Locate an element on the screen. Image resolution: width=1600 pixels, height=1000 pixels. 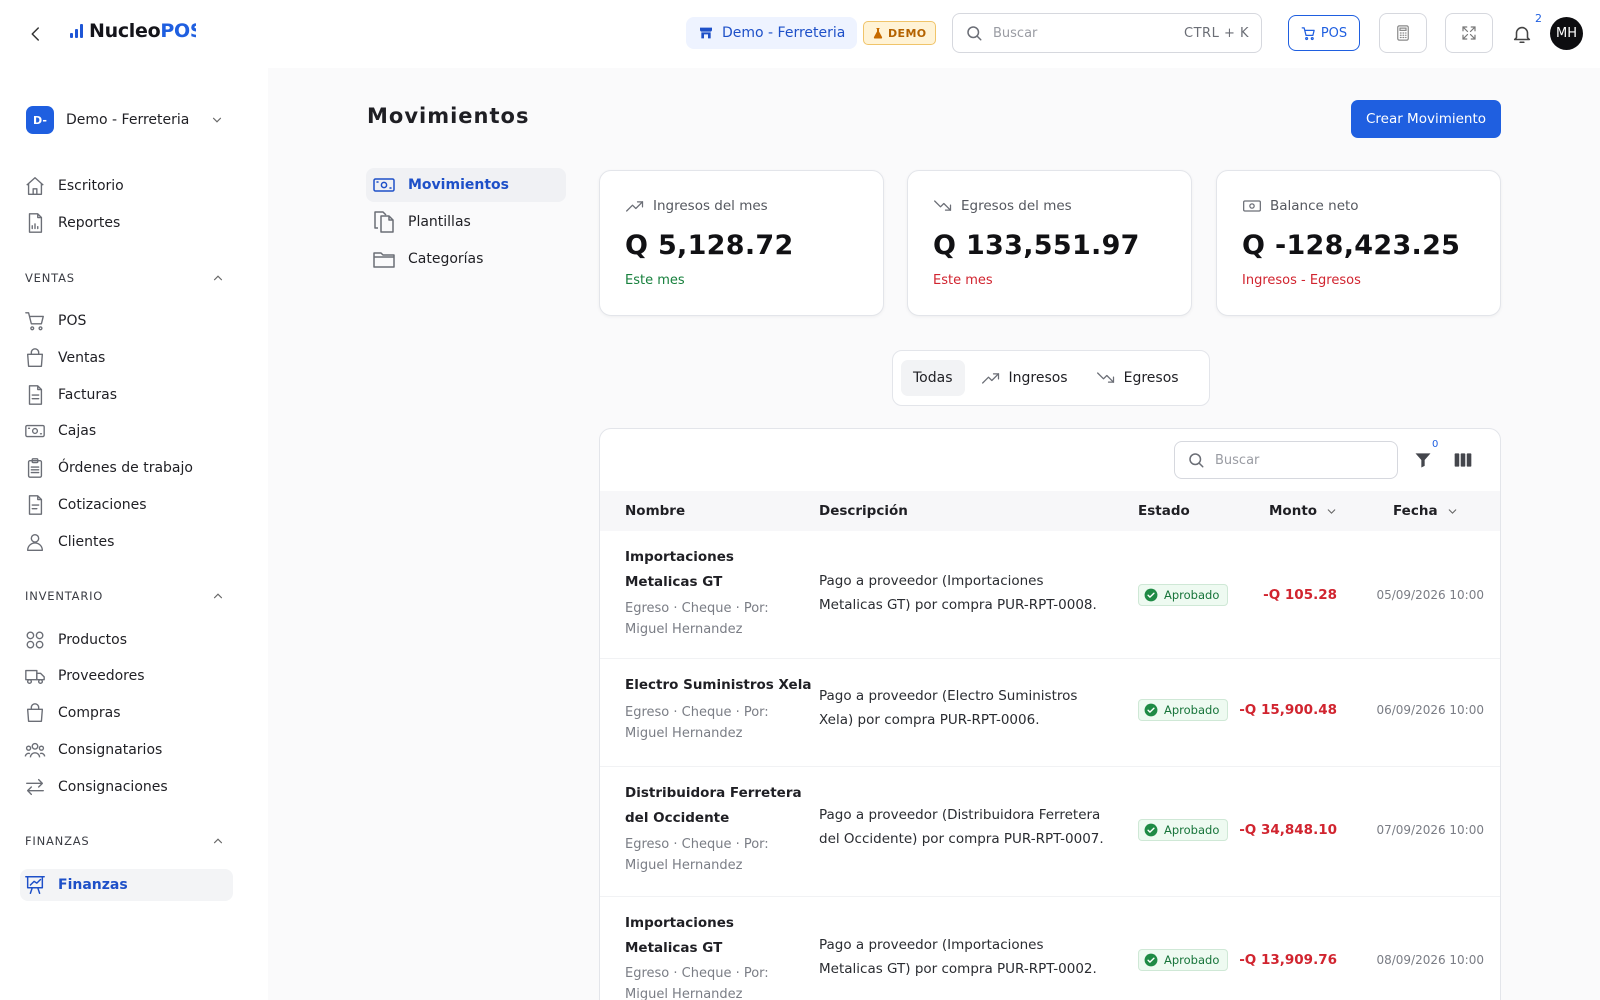
back-button is located at coordinates (36, 34).